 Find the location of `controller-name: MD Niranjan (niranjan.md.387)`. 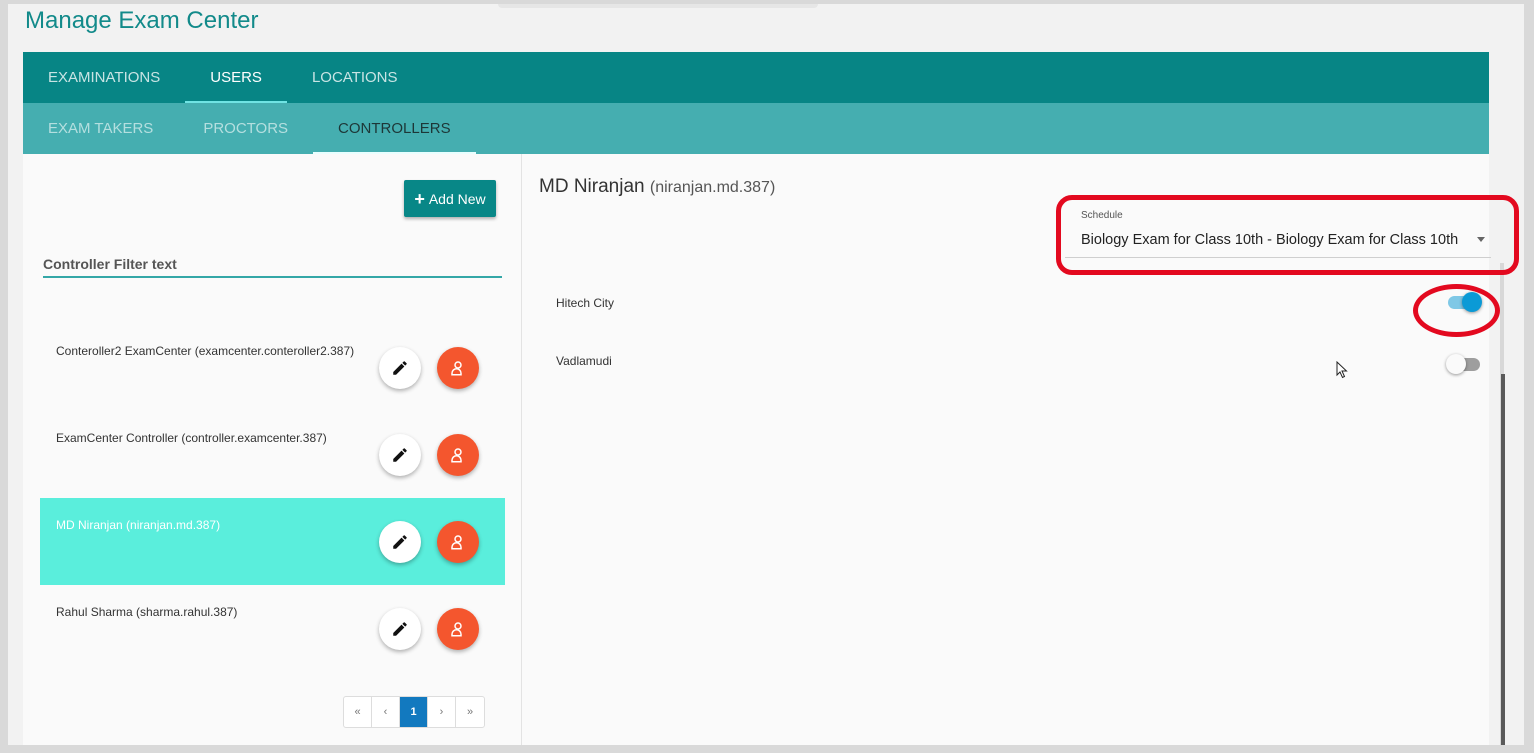

controller-name: MD Niranjan (niranjan.md.387) is located at coordinates (138, 525).